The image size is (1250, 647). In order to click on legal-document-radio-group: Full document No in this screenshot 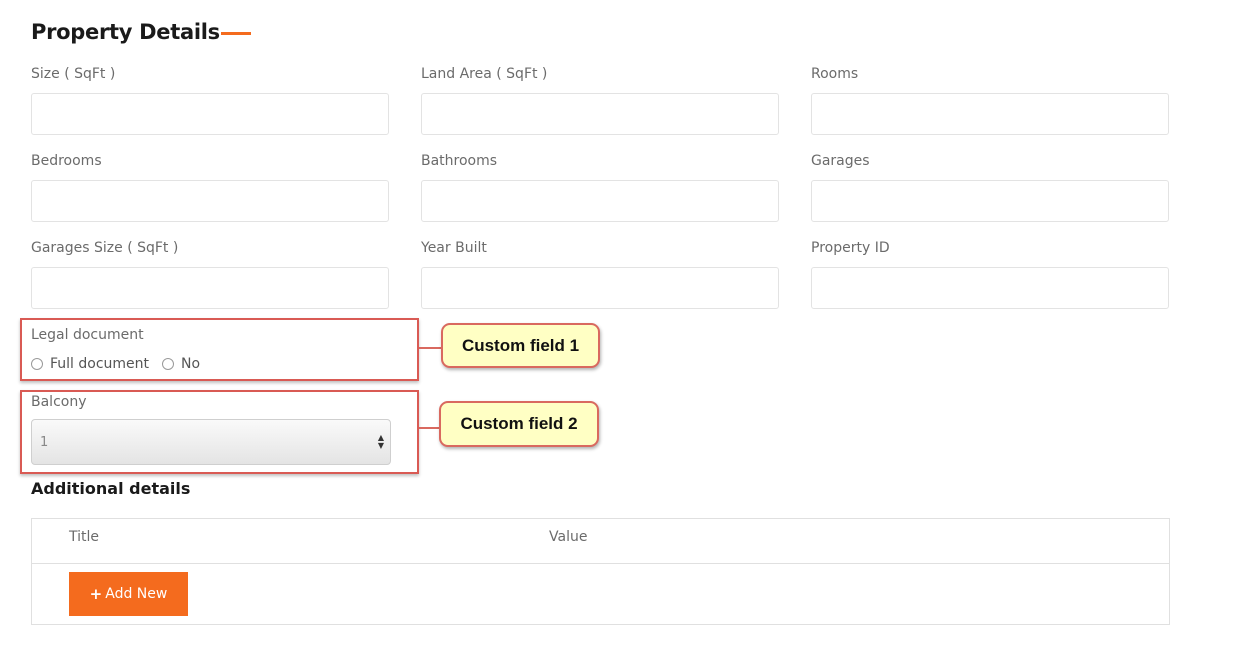, I will do `click(122, 364)`.